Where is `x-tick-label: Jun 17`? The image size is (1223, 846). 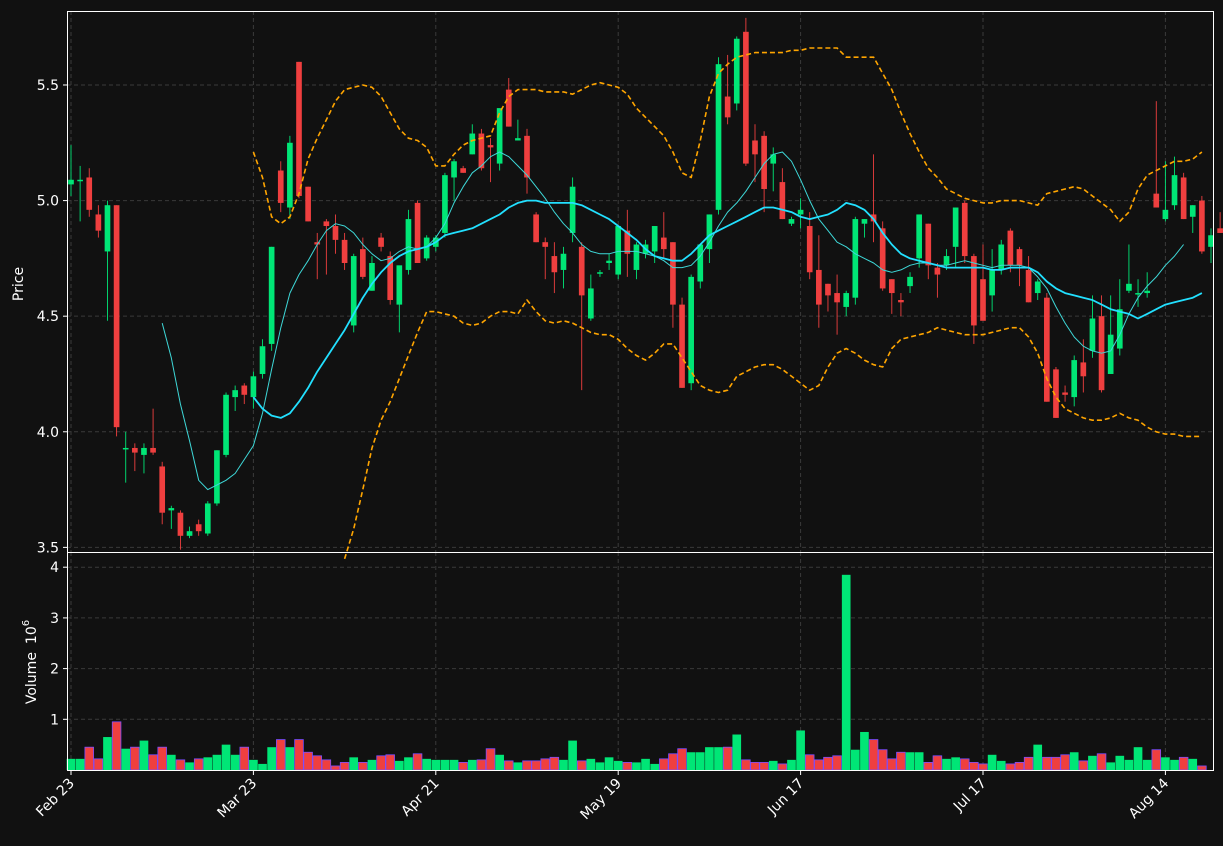 x-tick-label: Jun 17 is located at coordinates (785, 797).